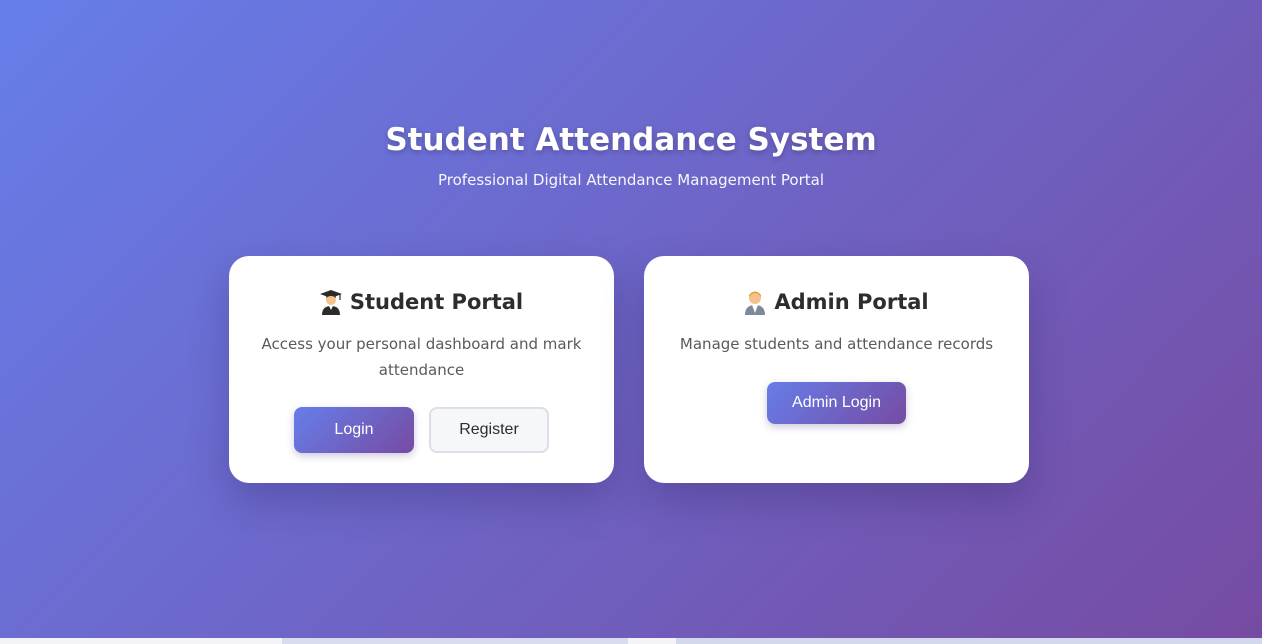  I want to click on admin-portal-title: Admin Portal, so click(851, 302).